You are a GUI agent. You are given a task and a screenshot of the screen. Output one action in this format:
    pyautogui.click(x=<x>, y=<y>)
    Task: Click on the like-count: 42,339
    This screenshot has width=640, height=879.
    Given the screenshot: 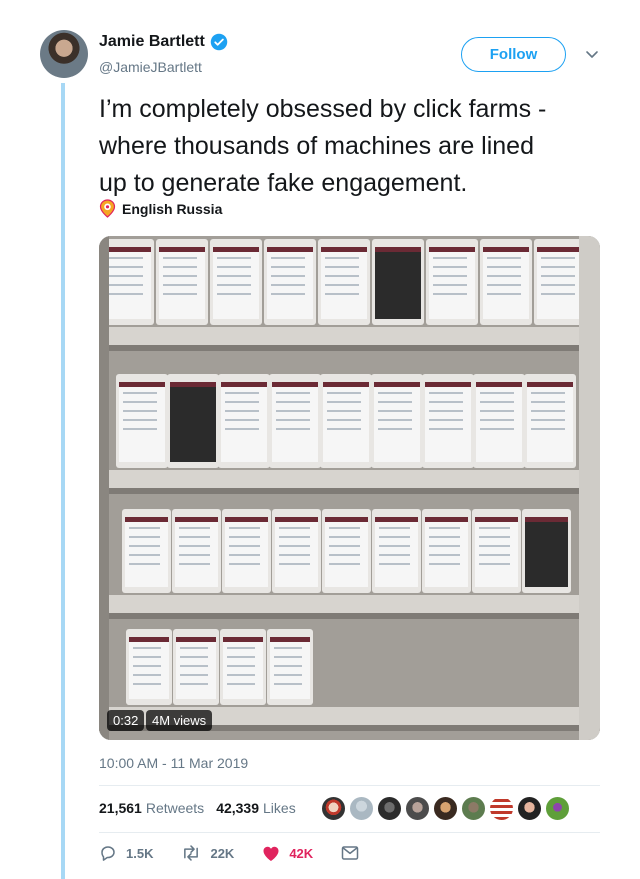 What is the action you would take?
    pyautogui.click(x=237, y=808)
    